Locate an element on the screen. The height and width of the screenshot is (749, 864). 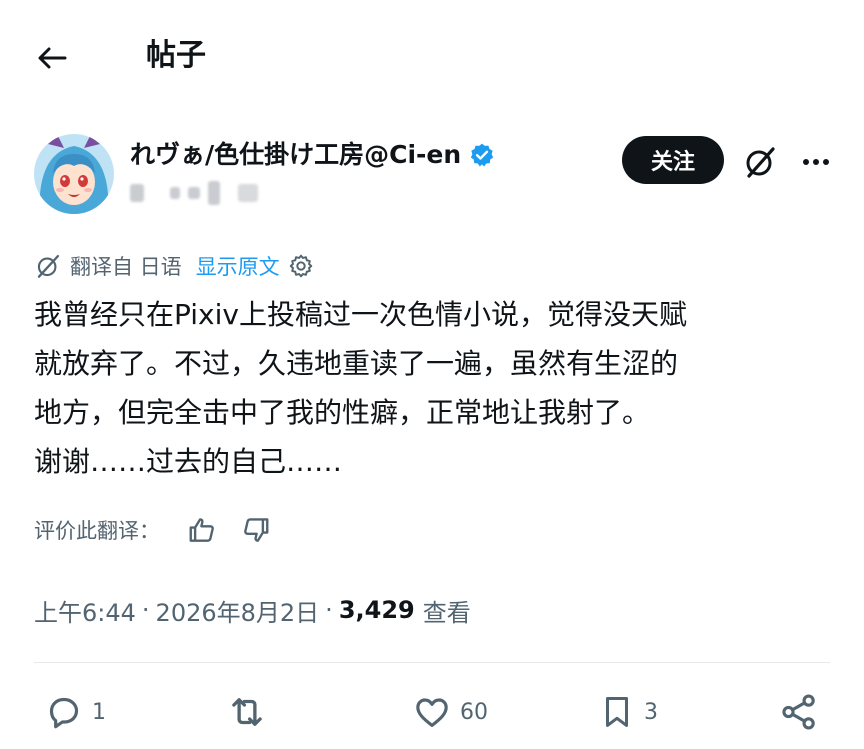
back-button is located at coordinates (52, 58).